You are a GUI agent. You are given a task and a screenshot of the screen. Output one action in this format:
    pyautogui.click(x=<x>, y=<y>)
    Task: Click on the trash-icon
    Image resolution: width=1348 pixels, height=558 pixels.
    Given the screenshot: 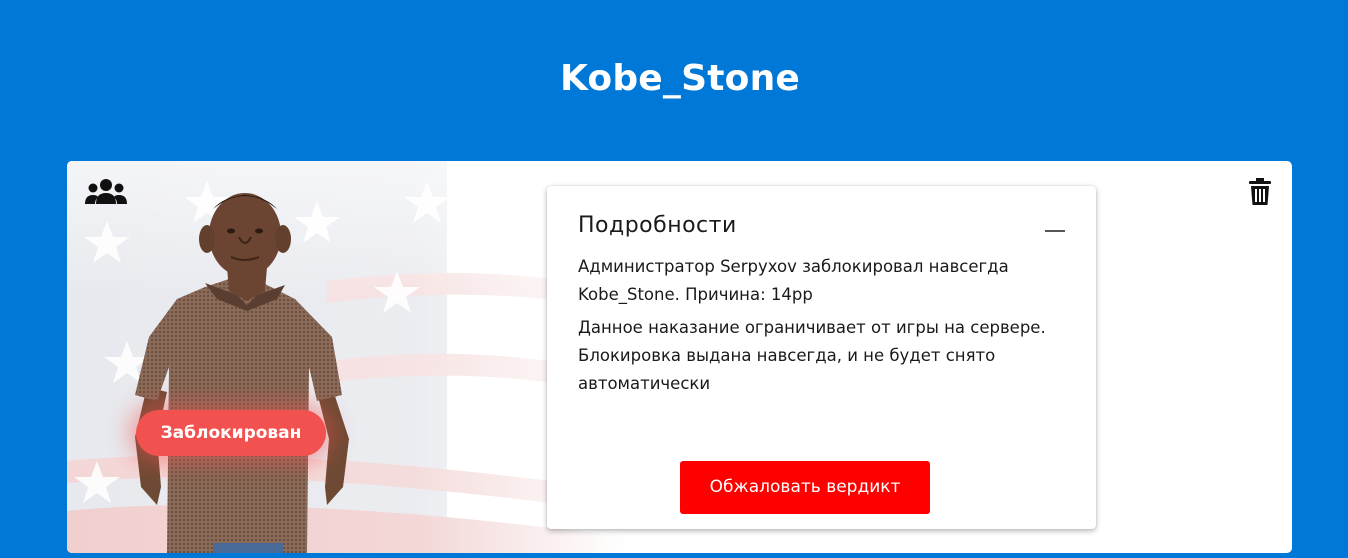 What is the action you would take?
    pyautogui.click(x=1260, y=191)
    